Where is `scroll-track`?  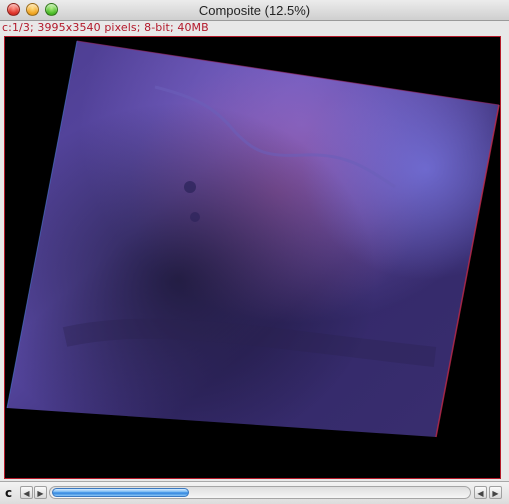
scroll-track is located at coordinates (260, 492).